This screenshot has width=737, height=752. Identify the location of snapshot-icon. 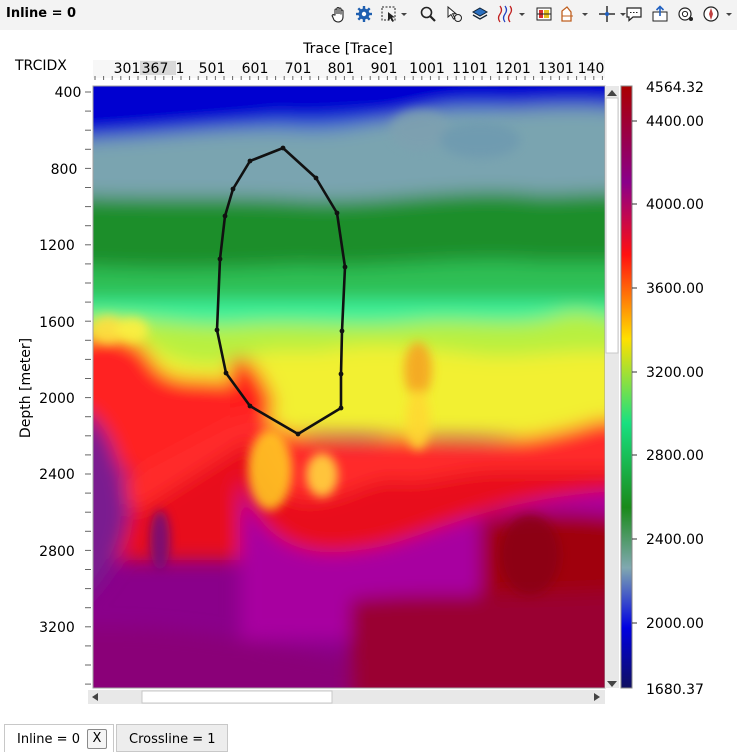
(686, 14).